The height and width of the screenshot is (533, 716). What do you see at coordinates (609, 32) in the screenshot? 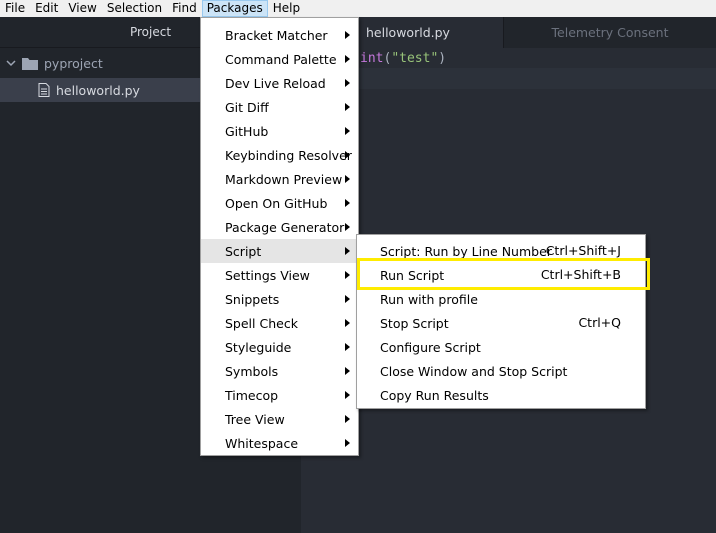
I see `tab-telemetry-consent: Telemetry Consent` at bounding box center [609, 32].